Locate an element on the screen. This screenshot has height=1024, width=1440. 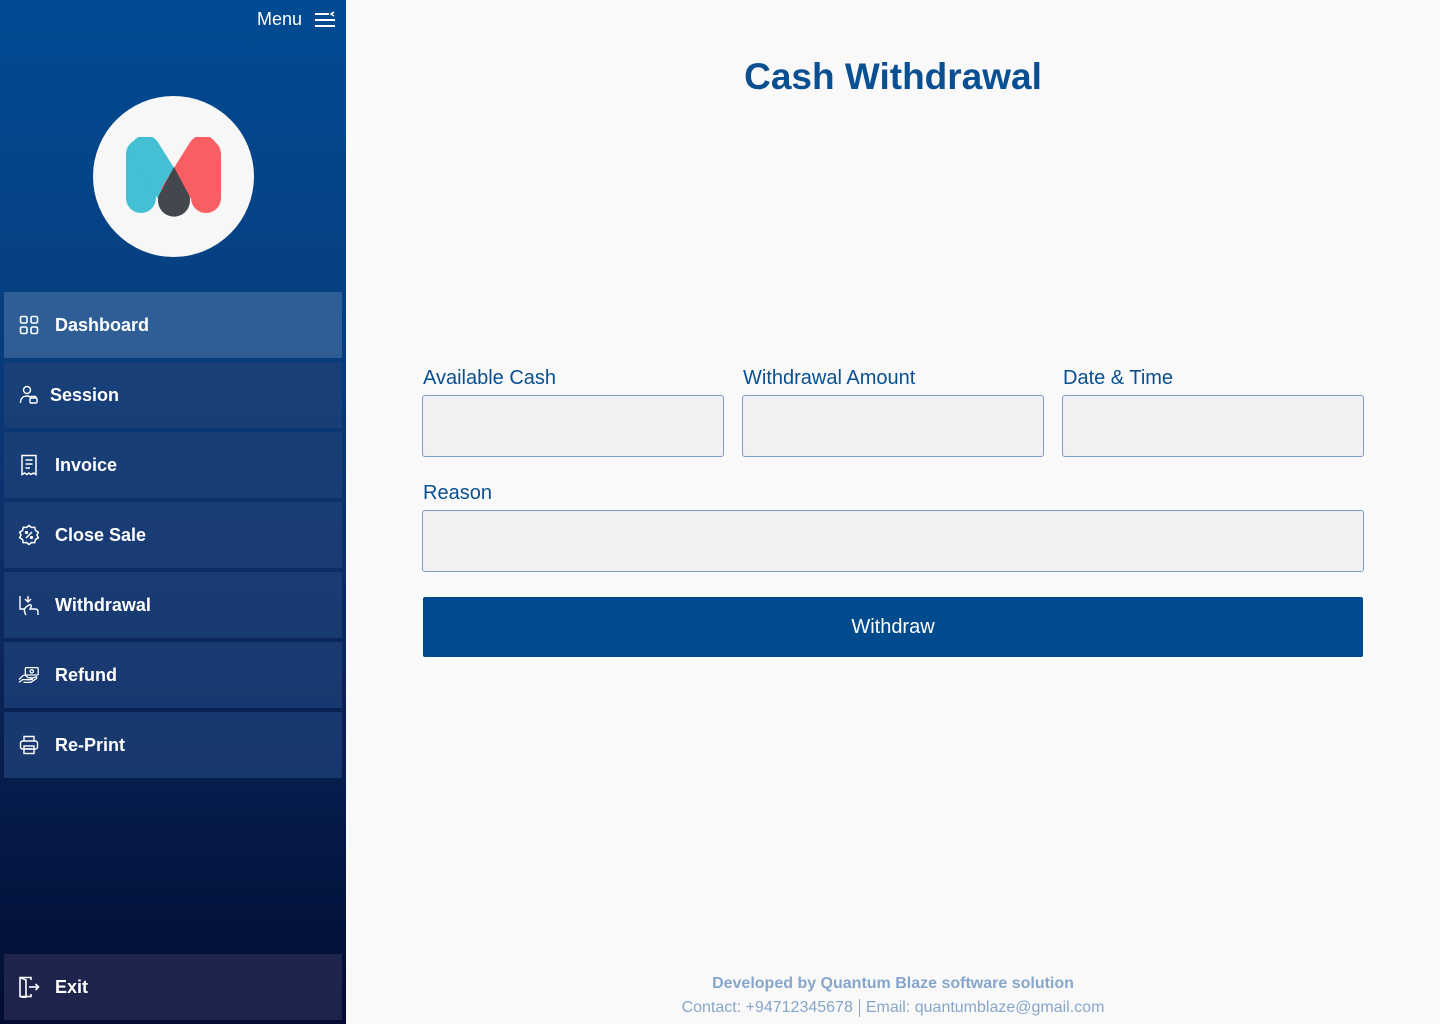
cash-withdrawal-icon is located at coordinates (29, 605).